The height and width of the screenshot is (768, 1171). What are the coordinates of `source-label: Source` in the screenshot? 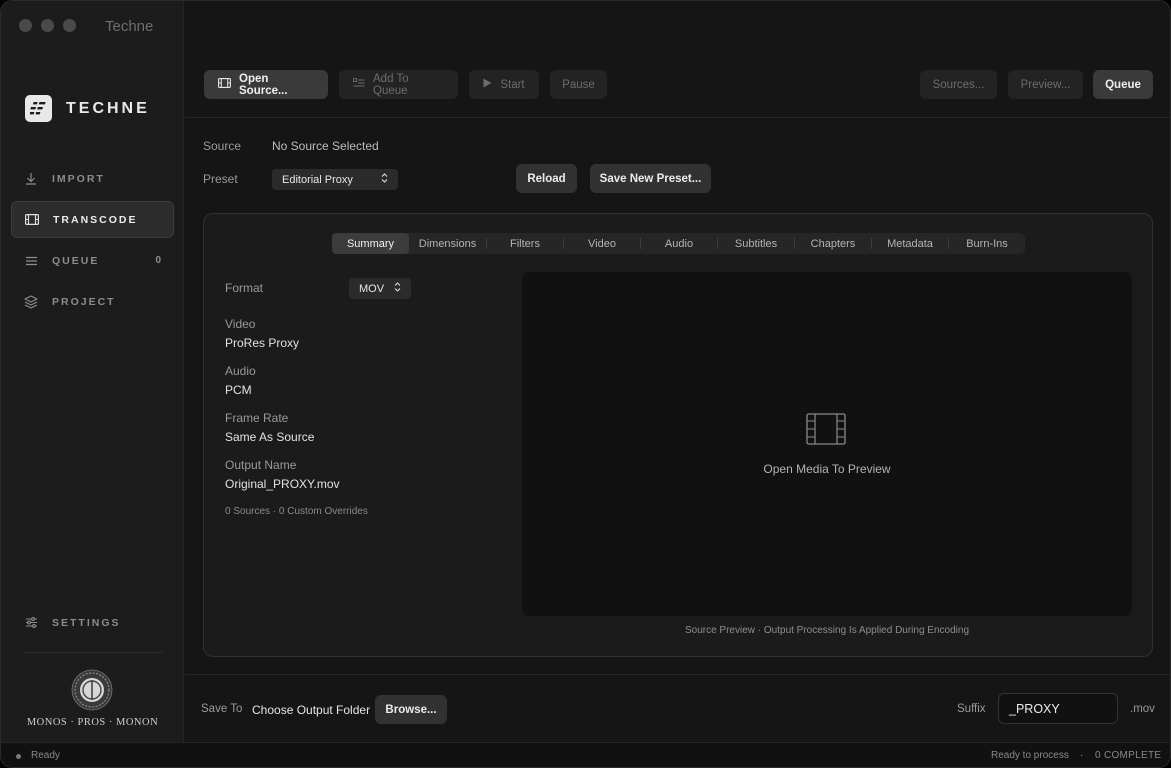 It's located at (222, 146).